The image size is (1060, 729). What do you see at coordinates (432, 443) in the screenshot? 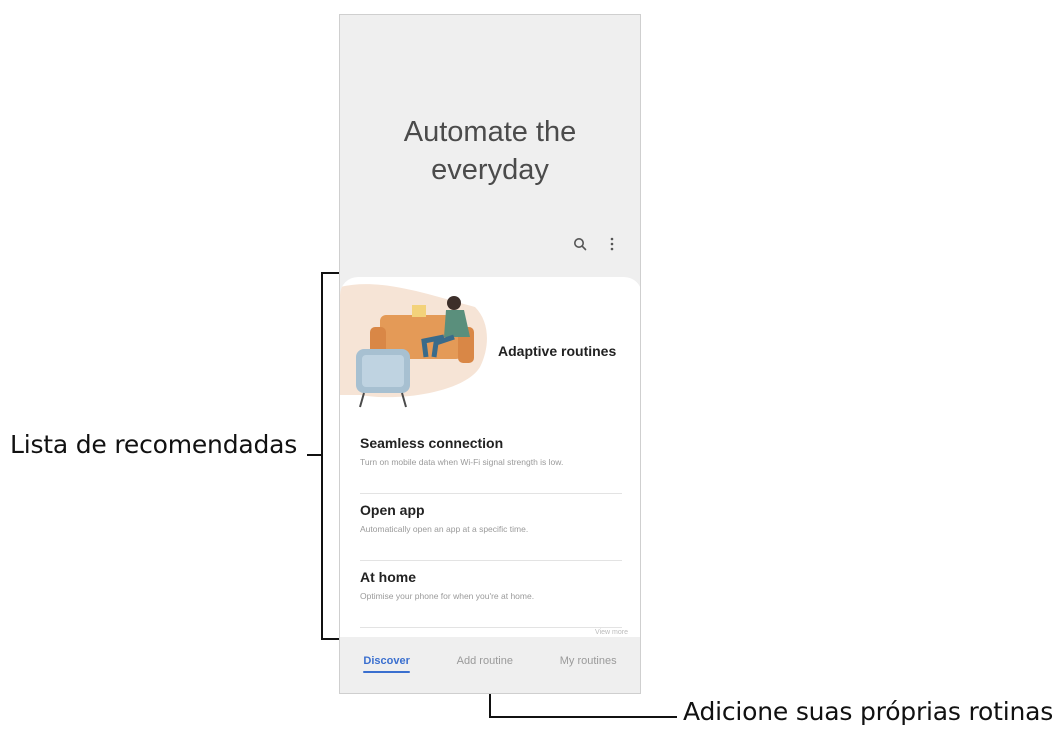
I see `list-item-title: Seamless connection` at bounding box center [432, 443].